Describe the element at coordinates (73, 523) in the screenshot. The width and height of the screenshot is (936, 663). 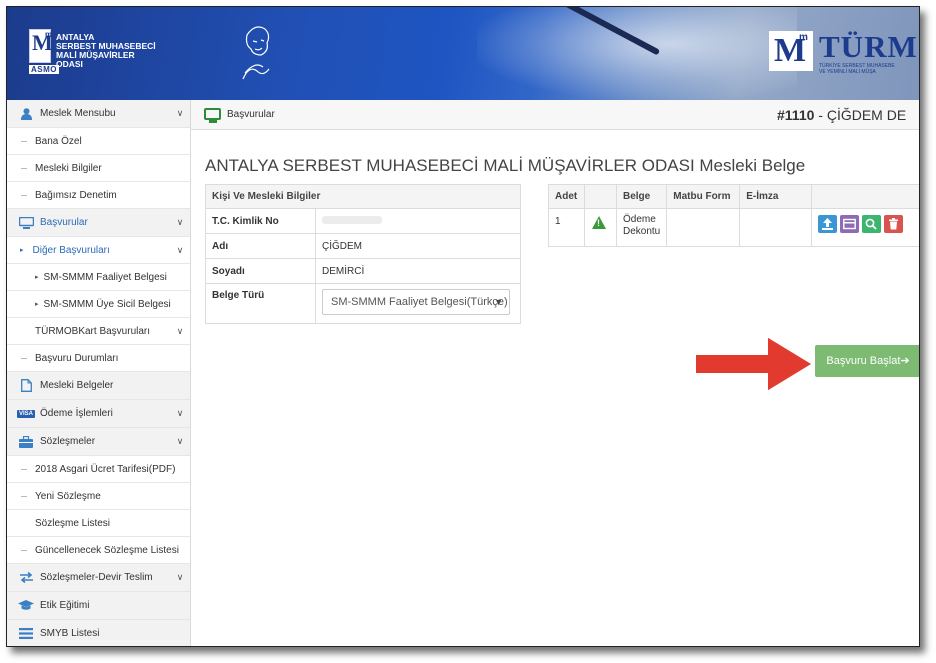
I see `sidebar-item-label: Sözleşme Listesi` at that location.